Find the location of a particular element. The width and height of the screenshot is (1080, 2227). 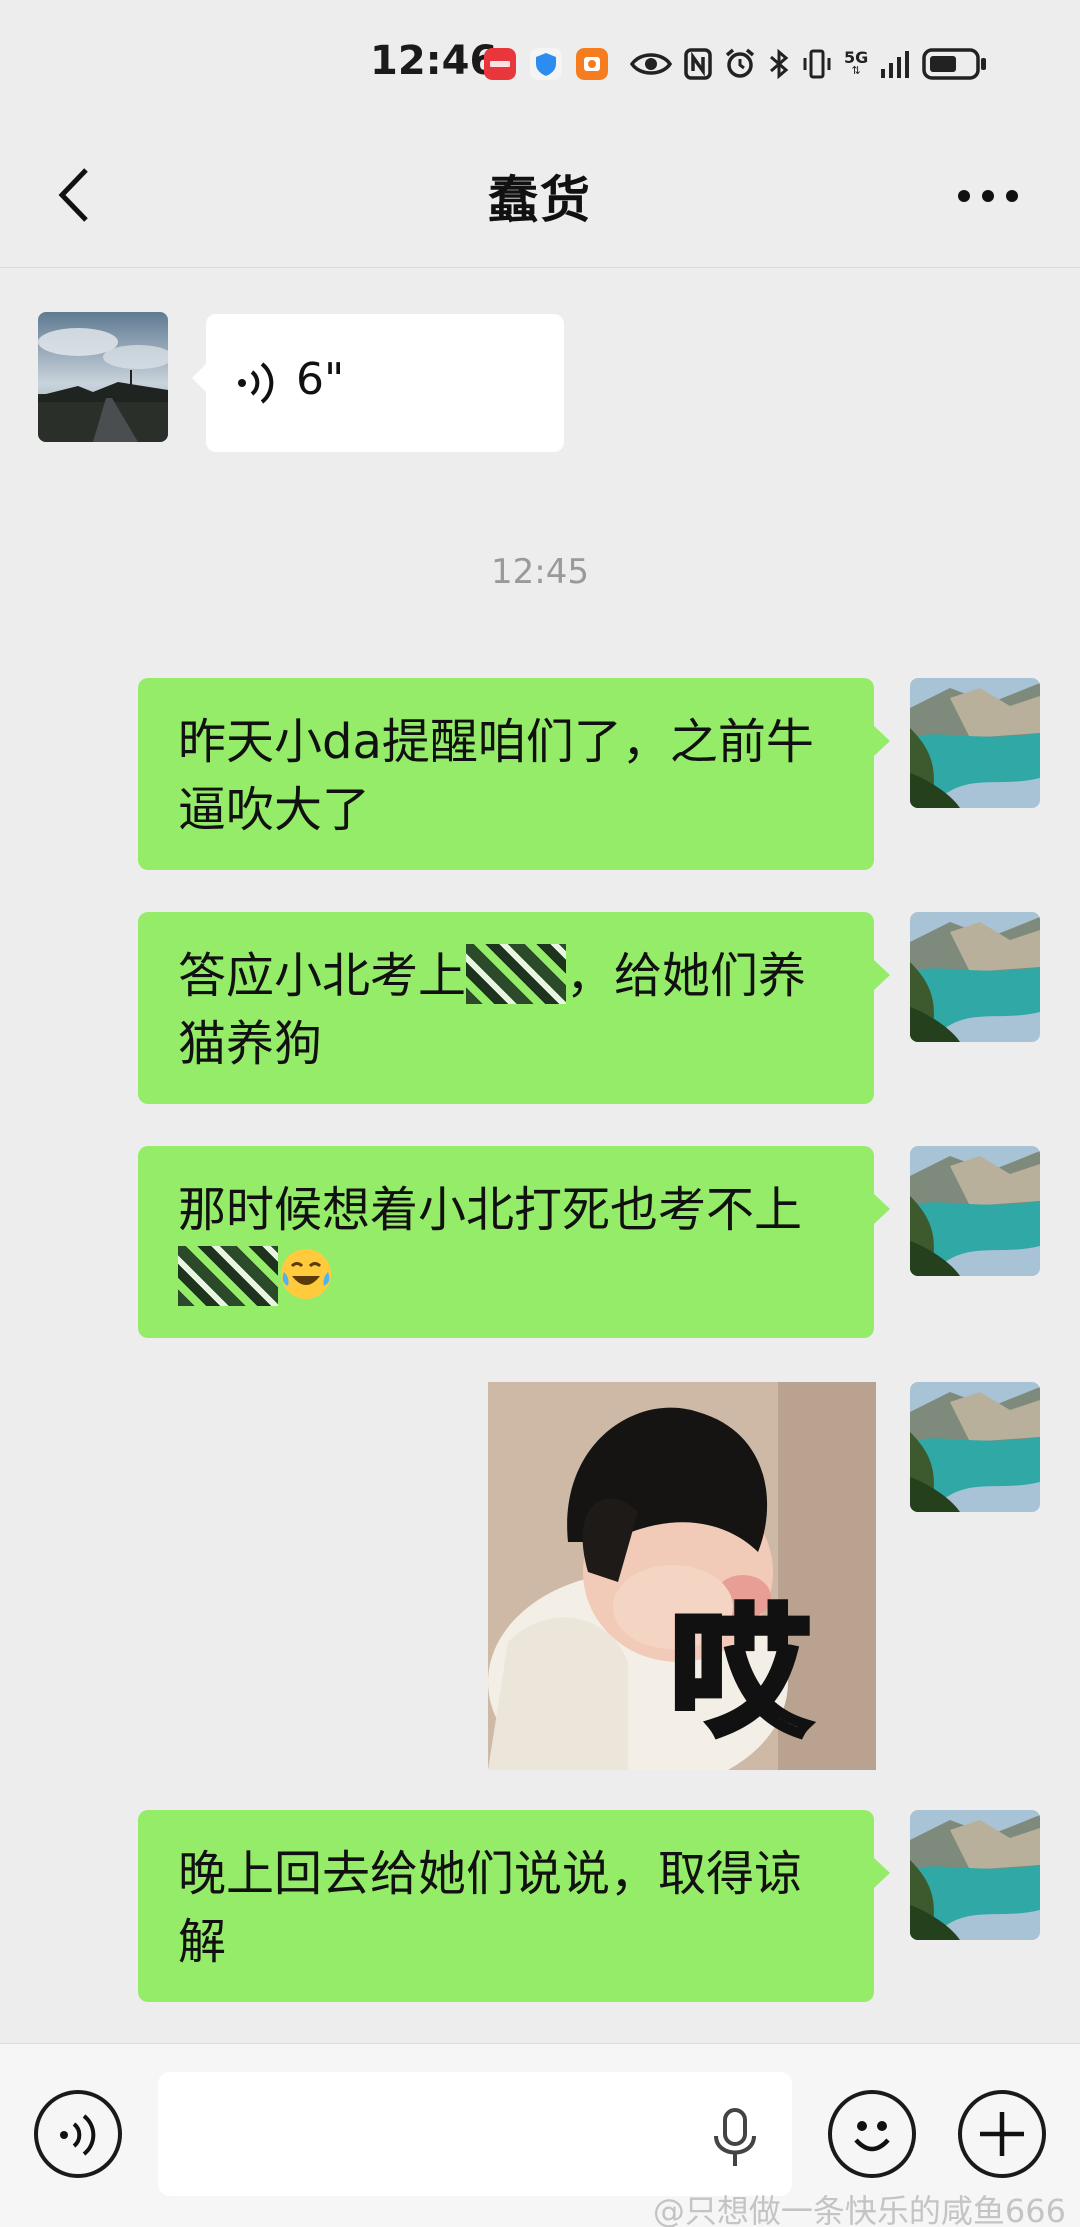

voice-input-button is located at coordinates (78, 2134).